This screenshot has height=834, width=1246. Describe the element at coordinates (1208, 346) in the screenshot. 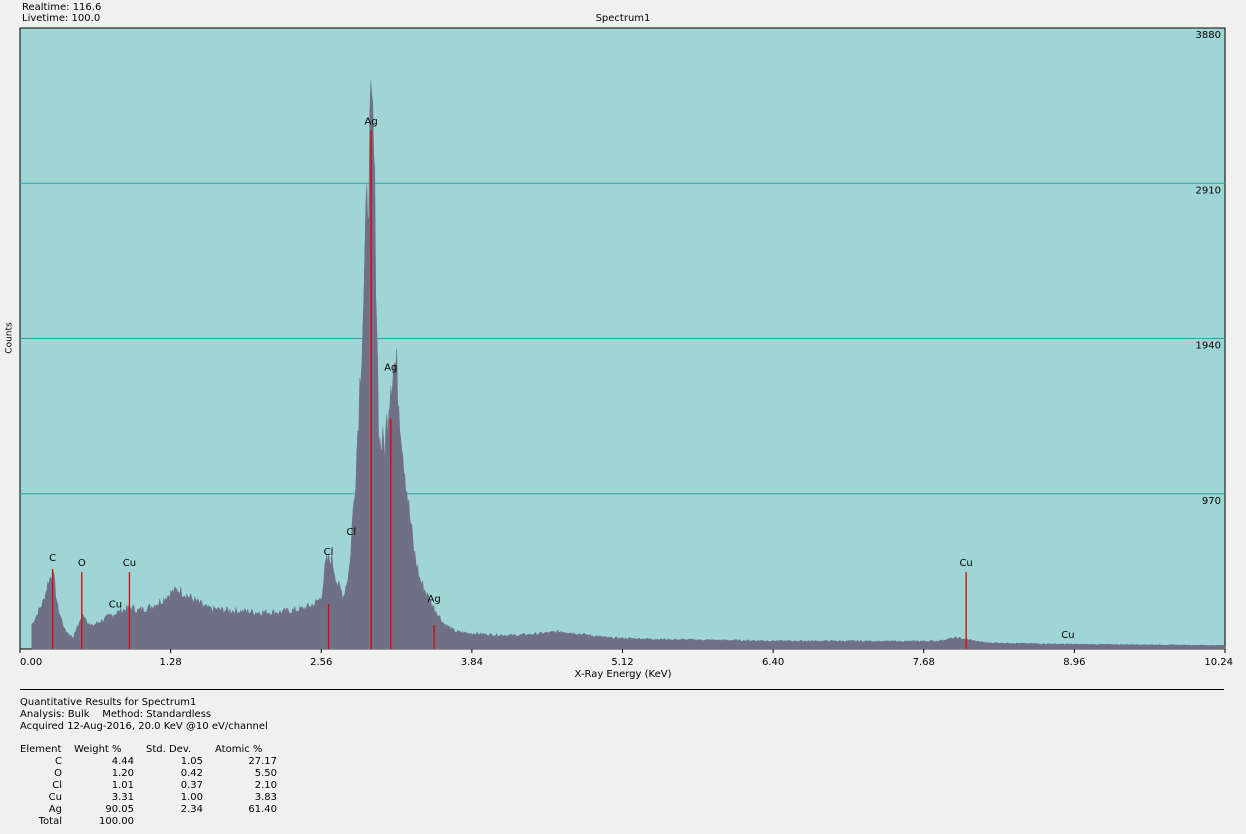

I see `y-tick-label: 1940` at that location.